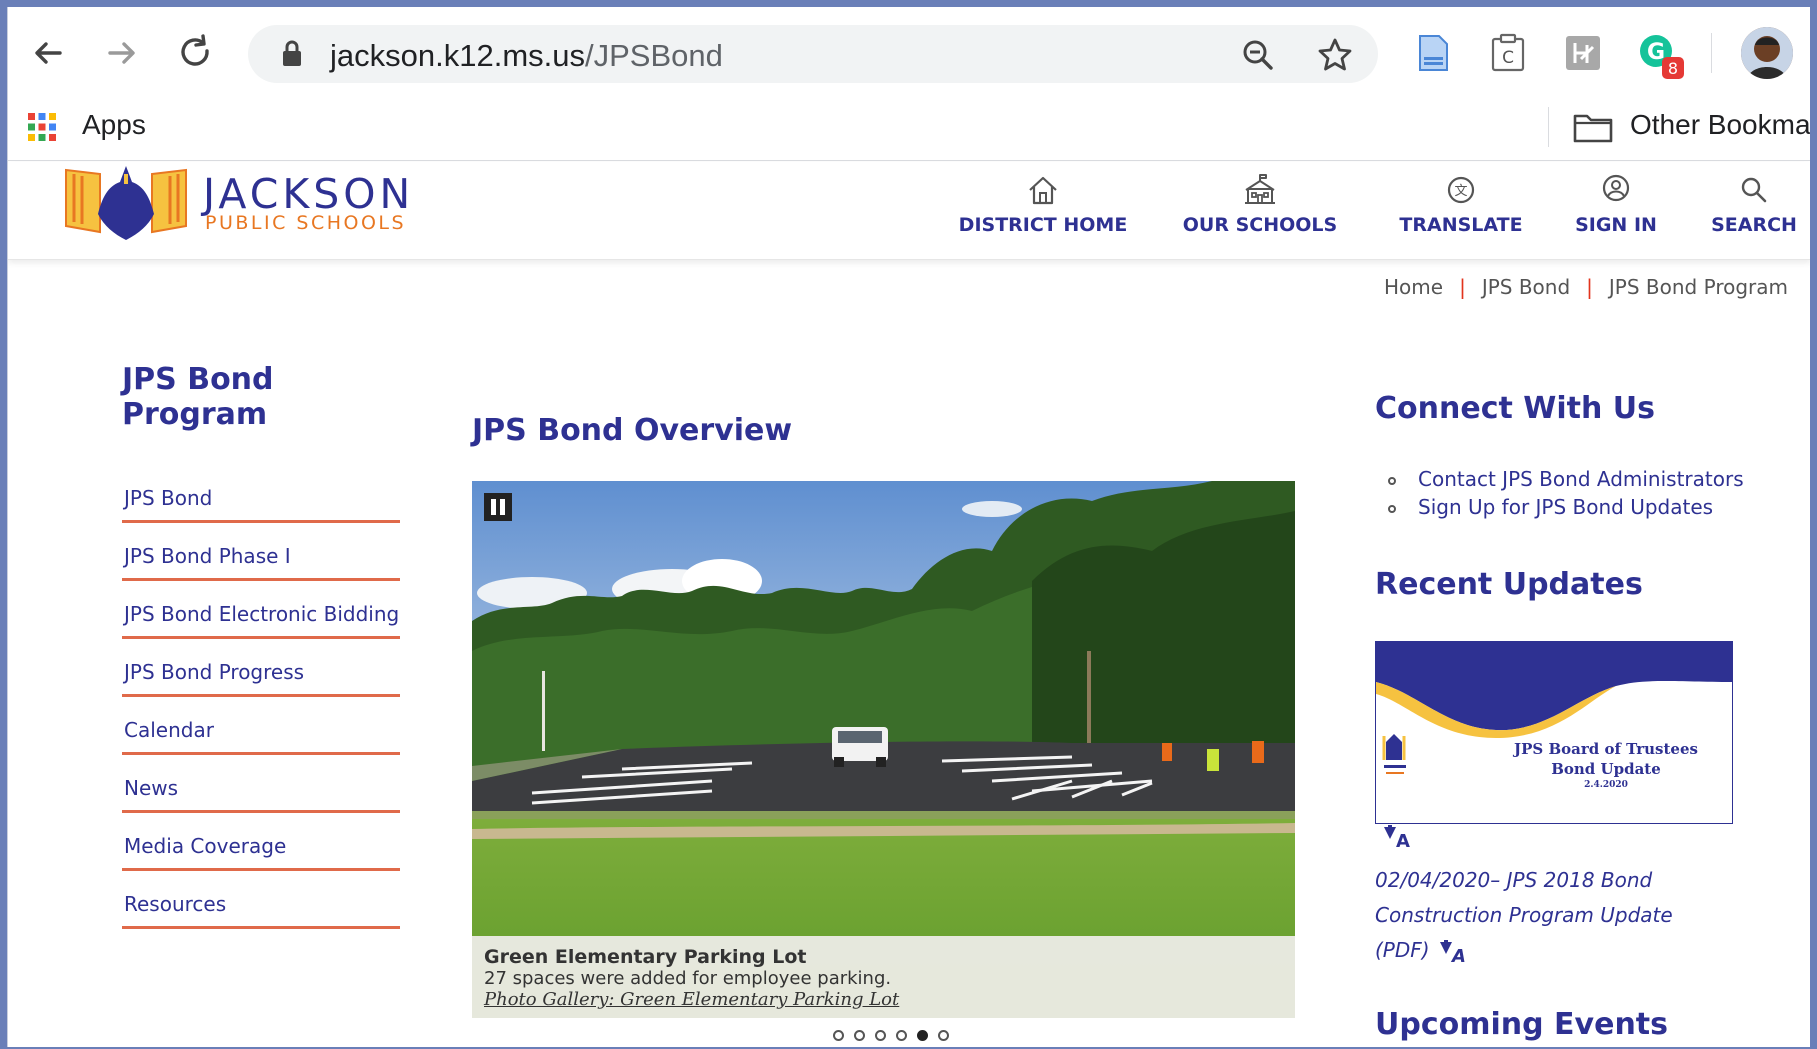 Image resolution: width=1817 pixels, height=1049 pixels. I want to click on toolbar-divider, so click(1711, 53).